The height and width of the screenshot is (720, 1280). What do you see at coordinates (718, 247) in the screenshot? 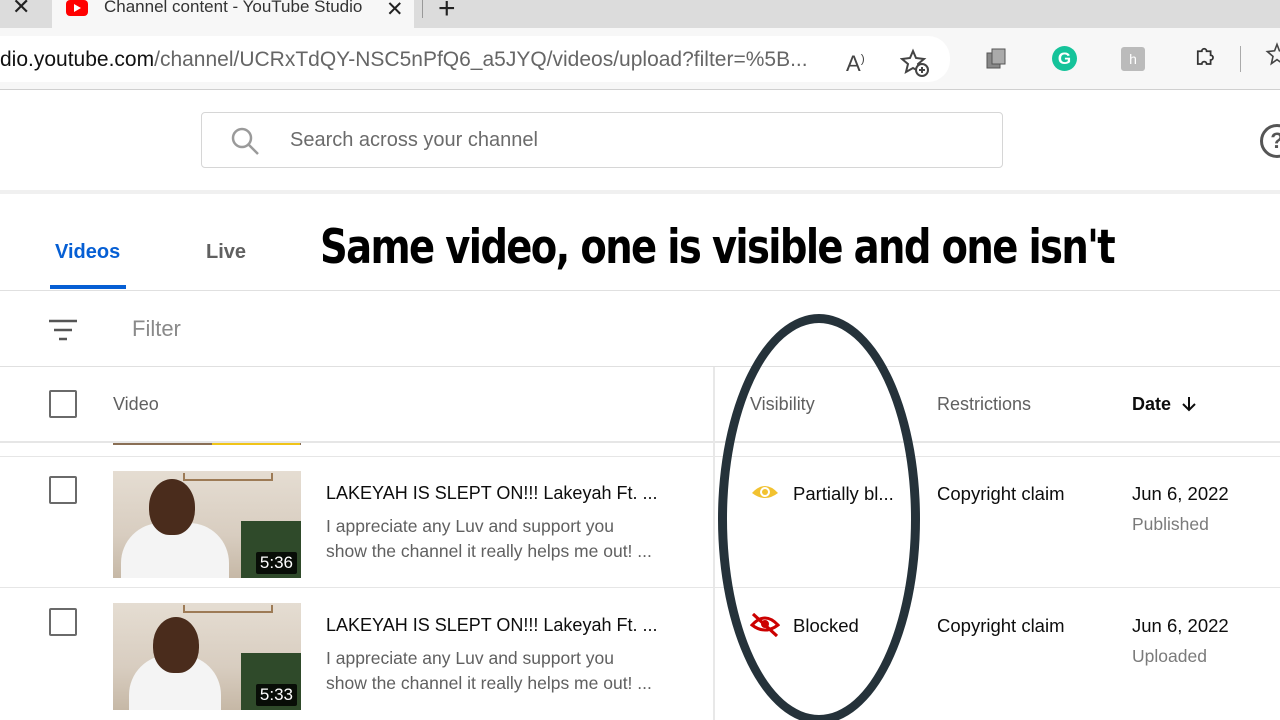
I see `annotation-caption: Same video, one is visible and one isn't` at bounding box center [718, 247].